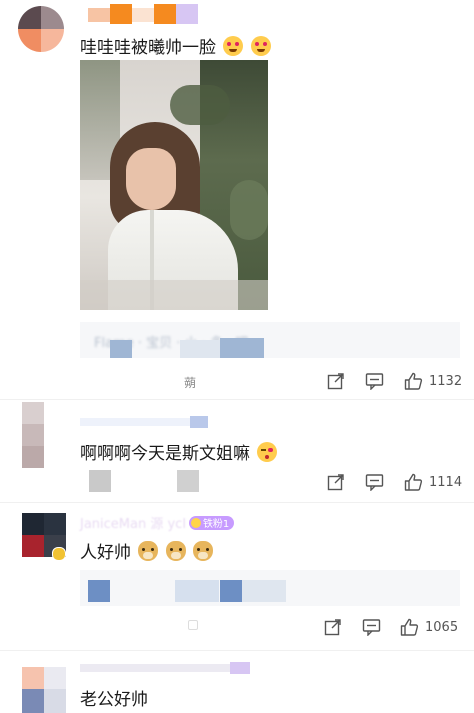 The image size is (474, 713). Describe the element at coordinates (165, 454) in the screenshot. I see `comment-text-content: 啊啊啊今天是斯文姐嘛` at that location.